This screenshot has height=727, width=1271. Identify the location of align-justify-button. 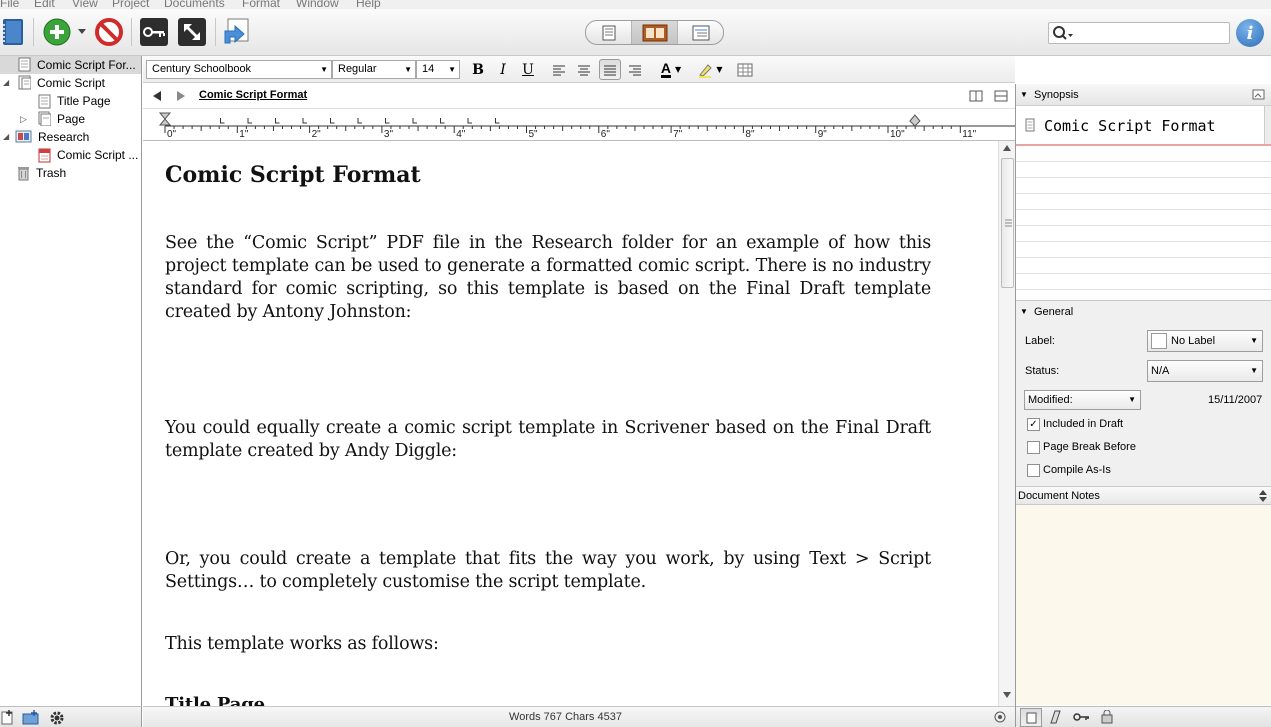
(610, 69).